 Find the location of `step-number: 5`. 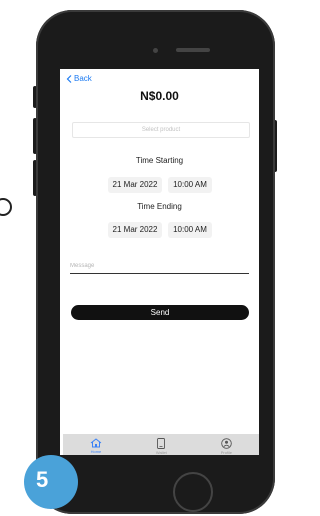

step-number: 5 is located at coordinates (42, 479).